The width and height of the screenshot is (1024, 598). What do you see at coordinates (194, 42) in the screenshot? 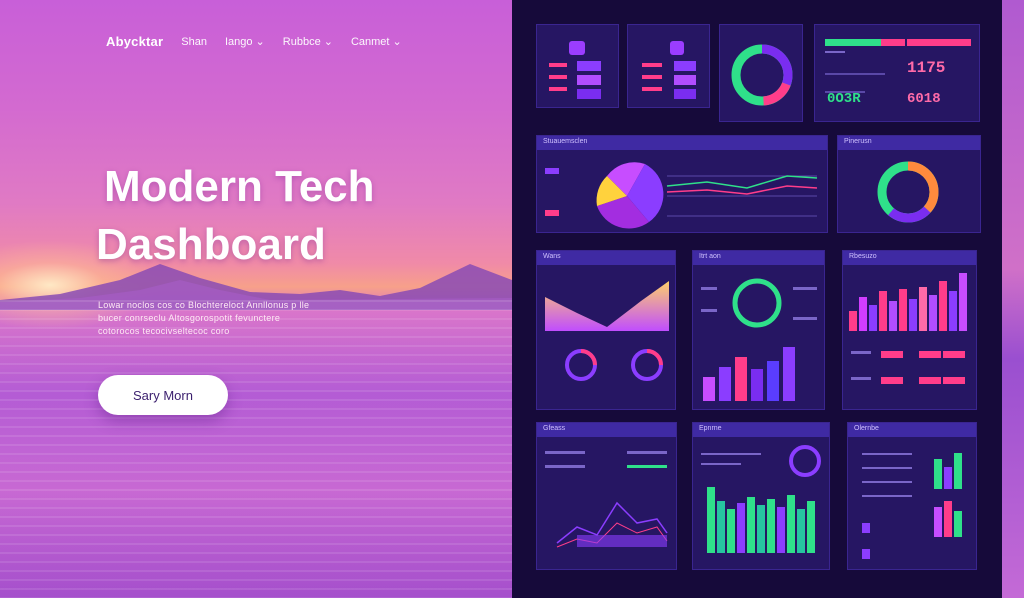
I see `nav-item-shan: Shan` at bounding box center [194, 42].